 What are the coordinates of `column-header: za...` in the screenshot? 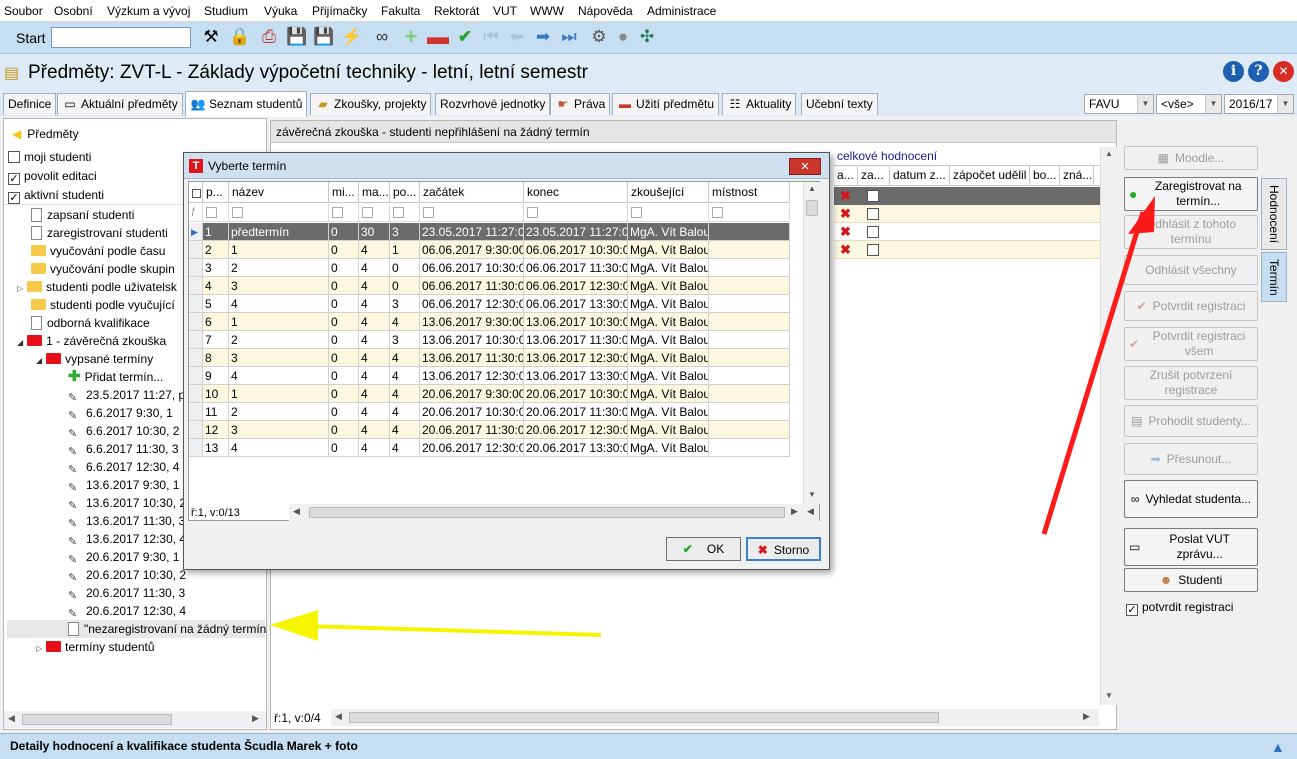 It's located at (874, 175).